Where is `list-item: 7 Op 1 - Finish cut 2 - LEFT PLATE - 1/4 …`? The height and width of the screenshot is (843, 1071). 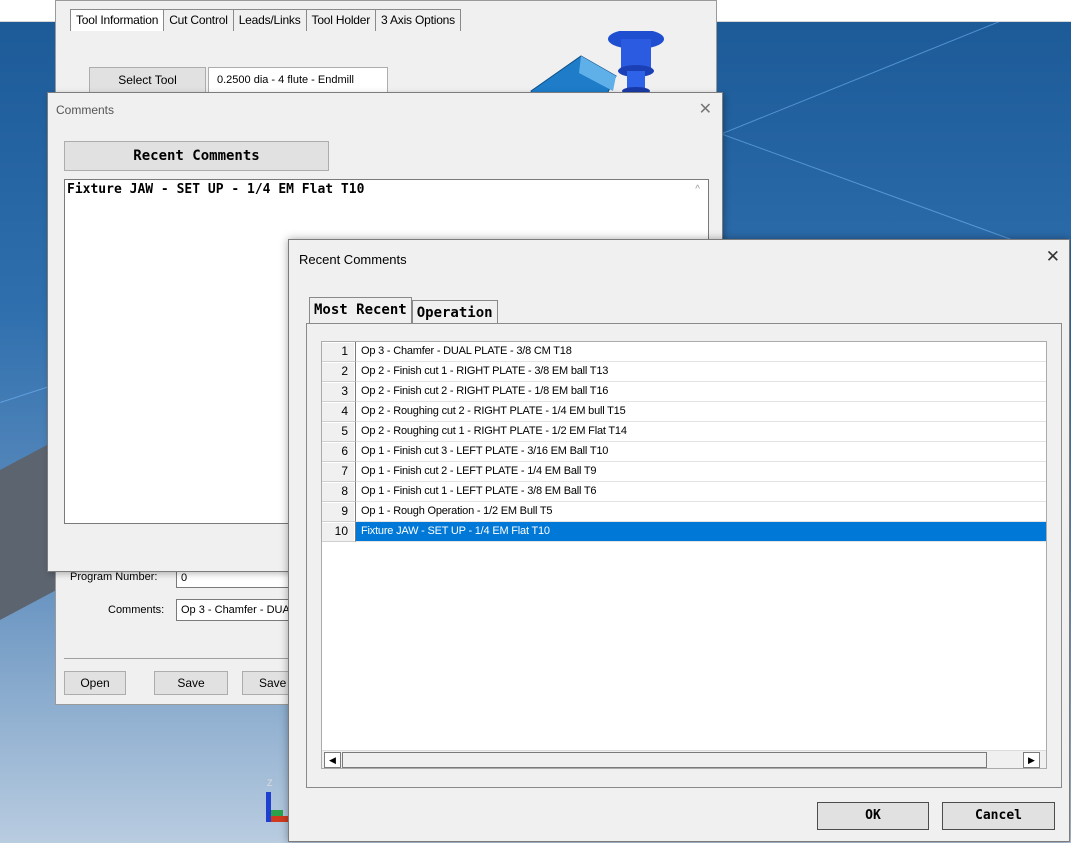 list-item: 7 Op 1 - Finish cut 2 - LEFT PLATE - 1/4 … is located at coordinates (684, 472).